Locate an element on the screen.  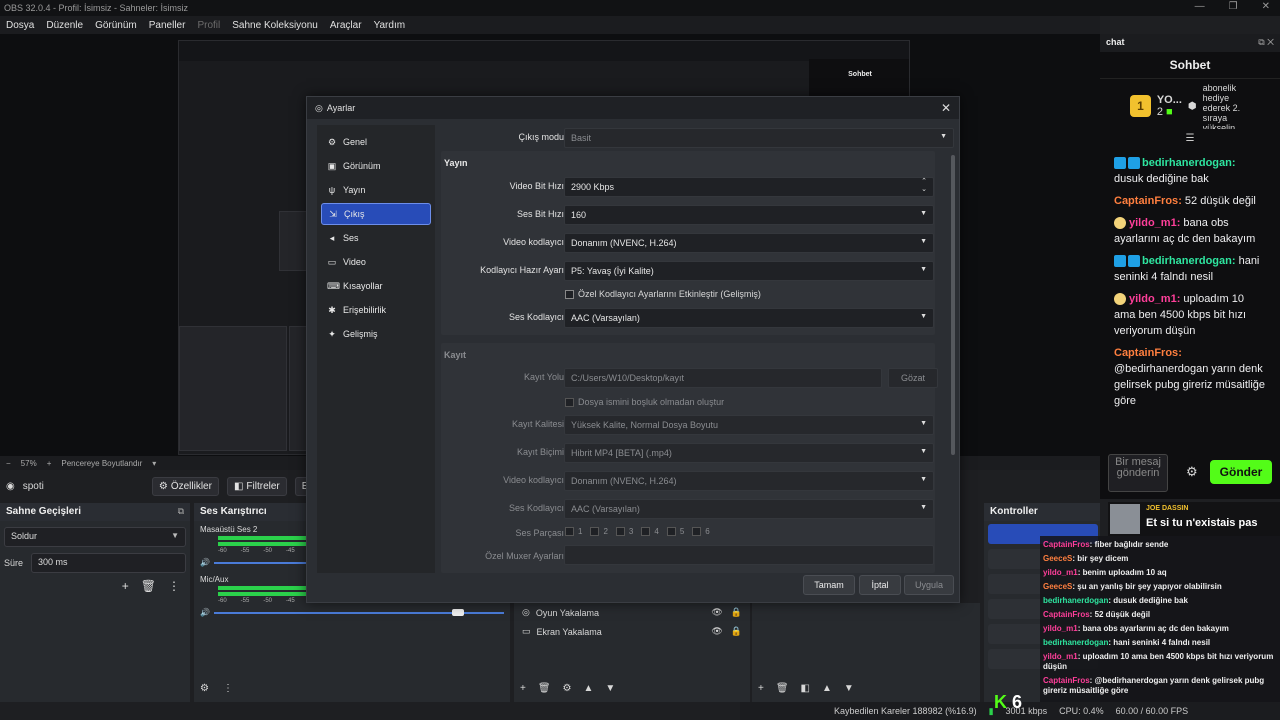
track-checkbox: 1 is located at coordinates (573, 532).